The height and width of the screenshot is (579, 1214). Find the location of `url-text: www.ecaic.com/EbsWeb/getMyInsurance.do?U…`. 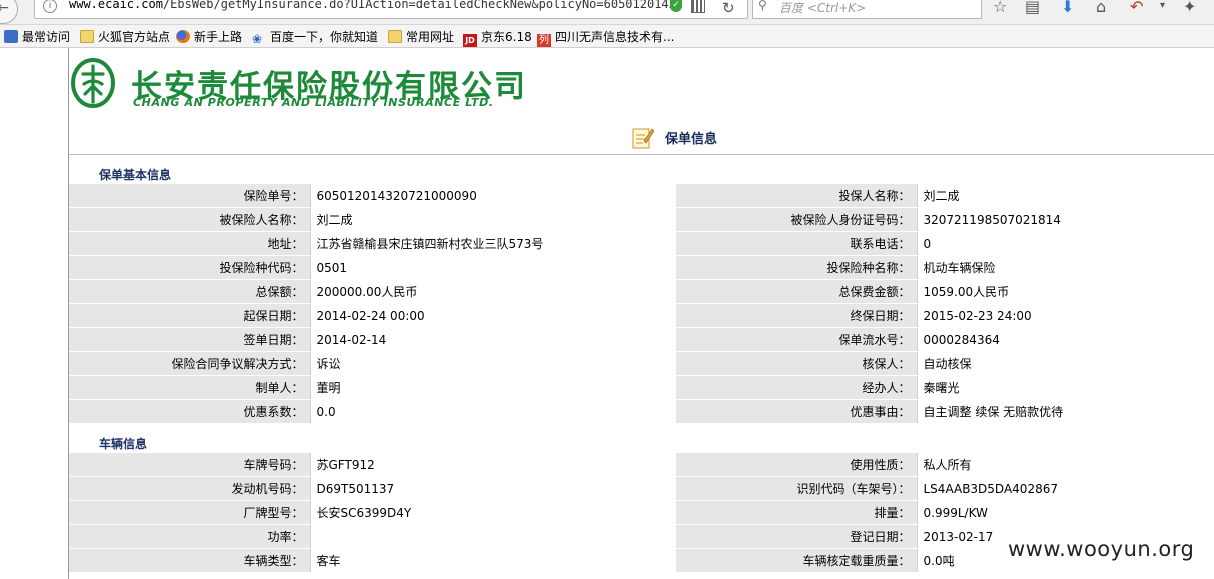

url-text: www.ecaic.com/EbsWeb/getMyInsurance.do?U… is located at coordinates (374, 5).